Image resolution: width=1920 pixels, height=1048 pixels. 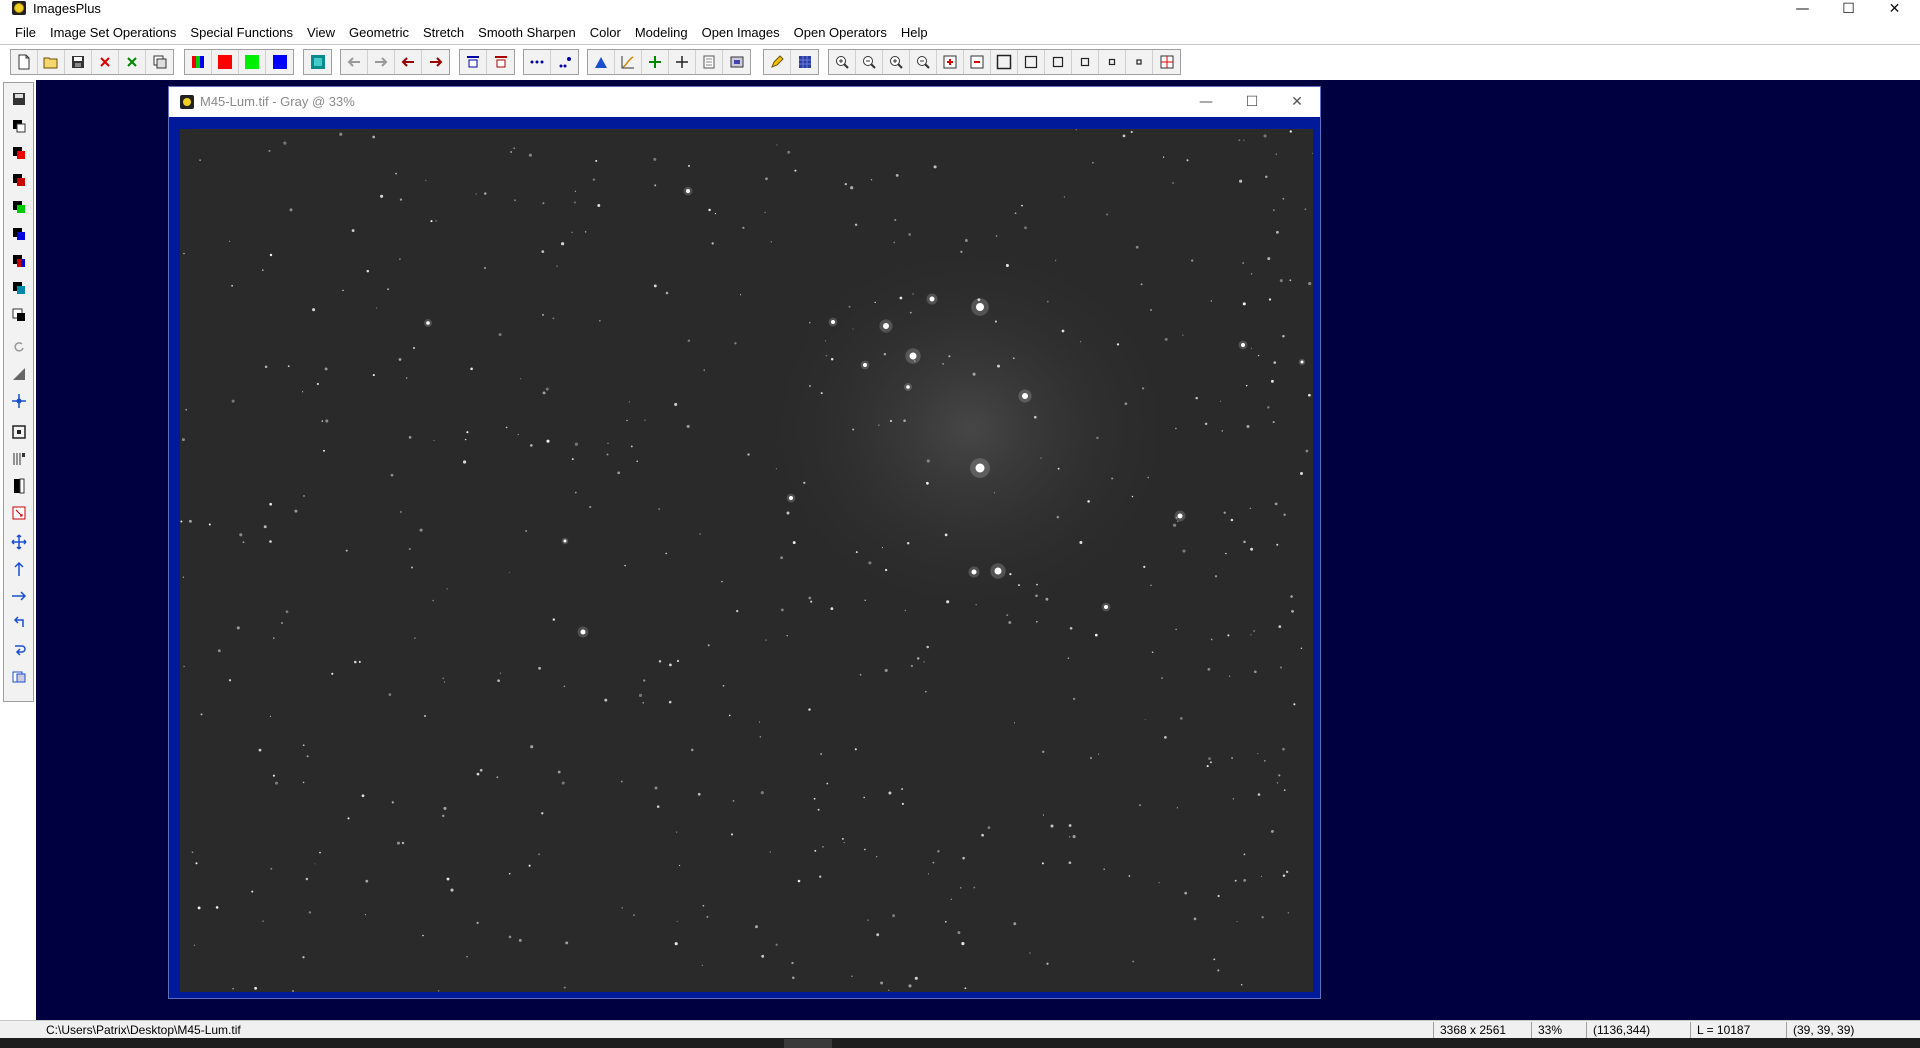 What do you see at coordinates (321, 32) in the screenshot?
I see `menu-view: View` at bounding box center [321, 32].